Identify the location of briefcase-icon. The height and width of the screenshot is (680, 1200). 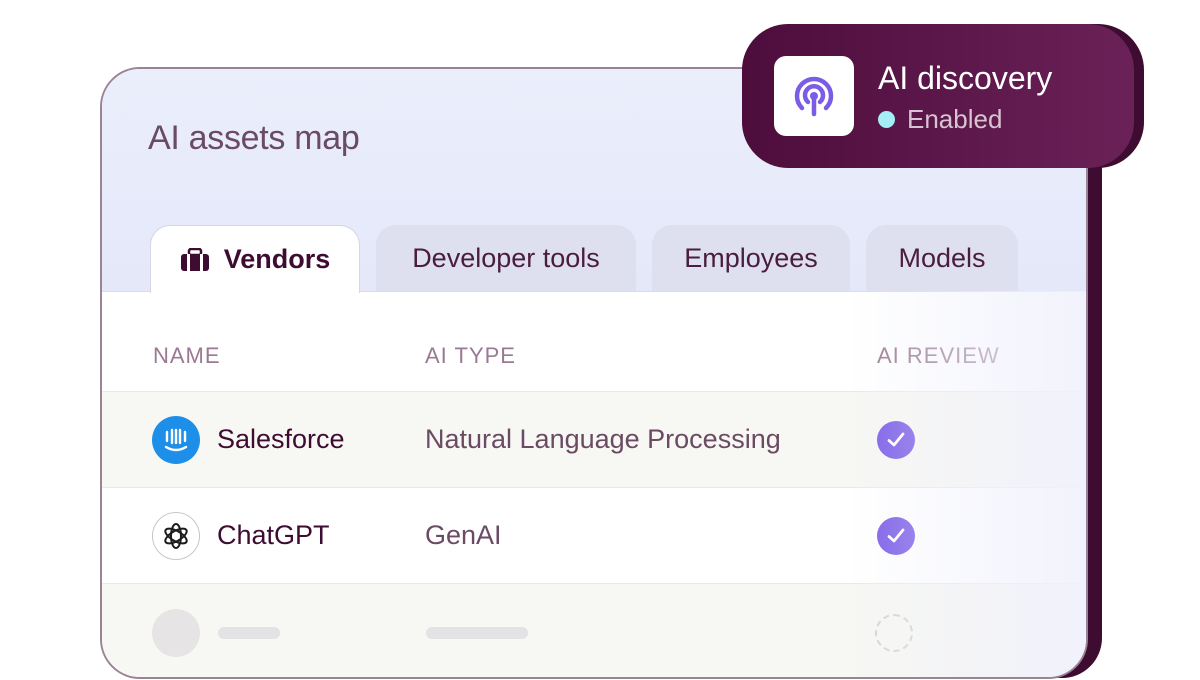
(195, 259).